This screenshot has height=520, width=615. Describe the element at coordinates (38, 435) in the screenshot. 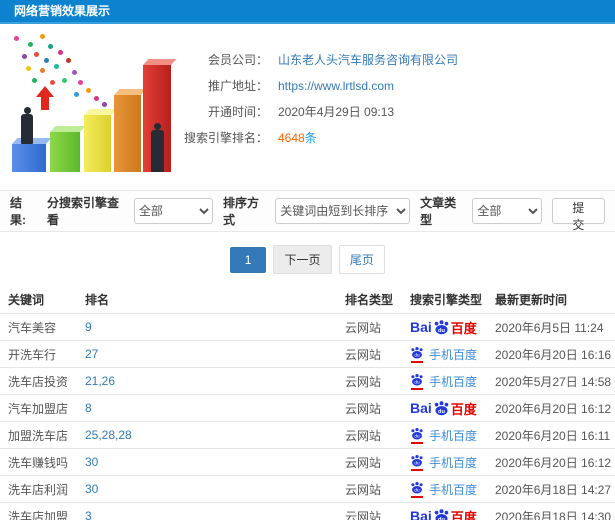

I see `keyword-cell: 加盟洗车店` at that location.